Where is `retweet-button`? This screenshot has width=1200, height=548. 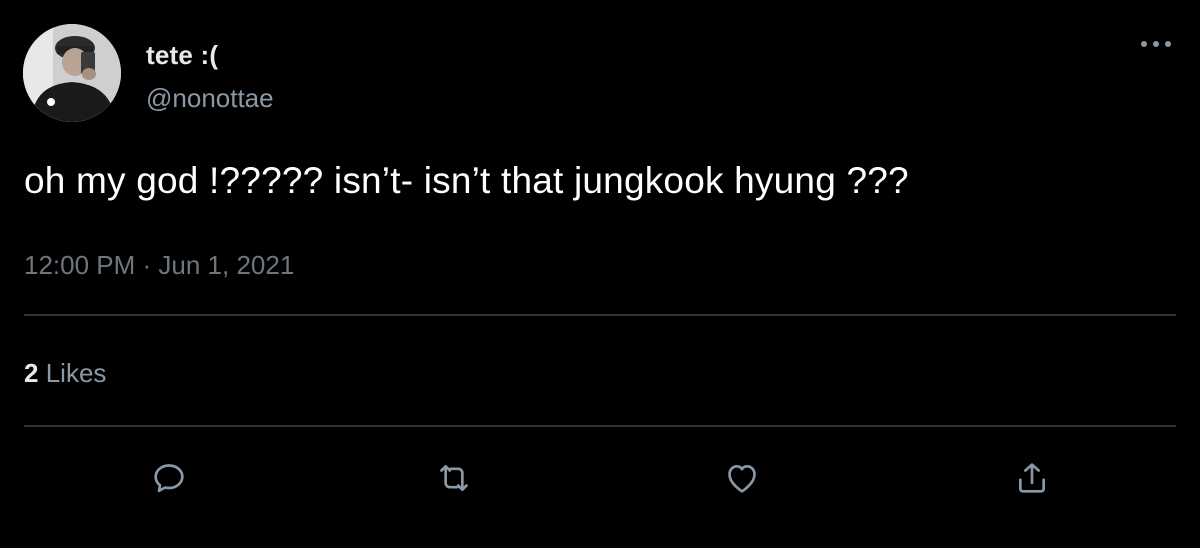
retweet-button is located at coordinates (454, 478).